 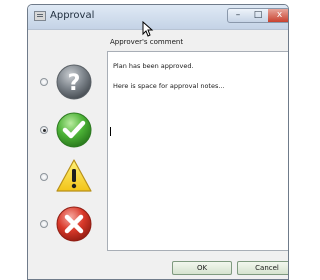 What do you see at coordinates (44, 82) in the screenshot?
I see `radio-question` at bounding box center [44, 82].